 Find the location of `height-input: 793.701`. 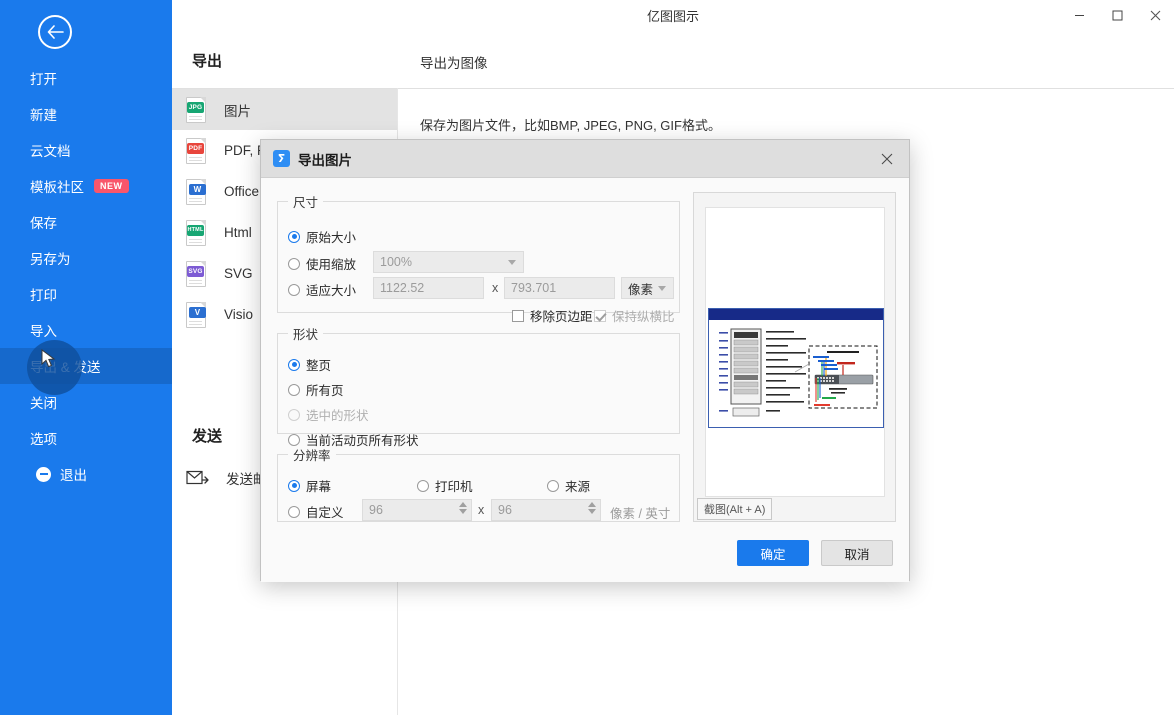

height-input: 793.701 is located at coordinates (559, 288).